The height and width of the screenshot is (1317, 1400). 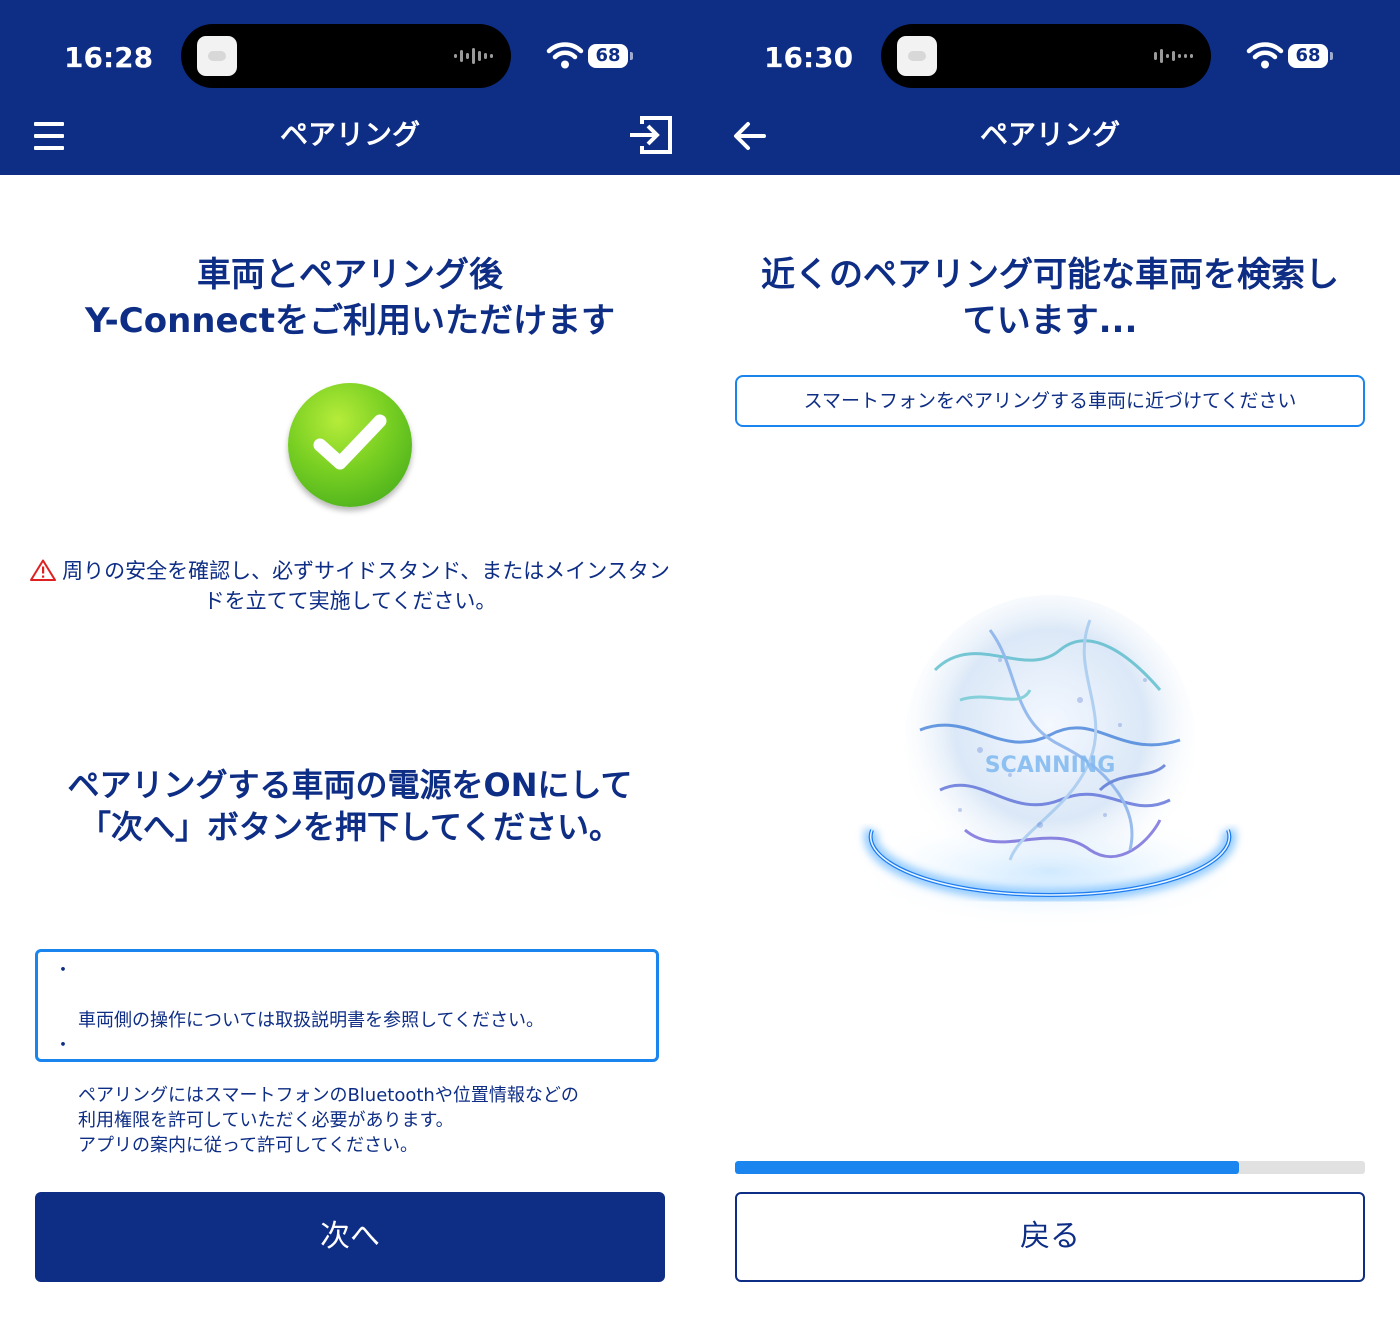 I want to click on next-button: 次へ, so click(x=350, y=1237).